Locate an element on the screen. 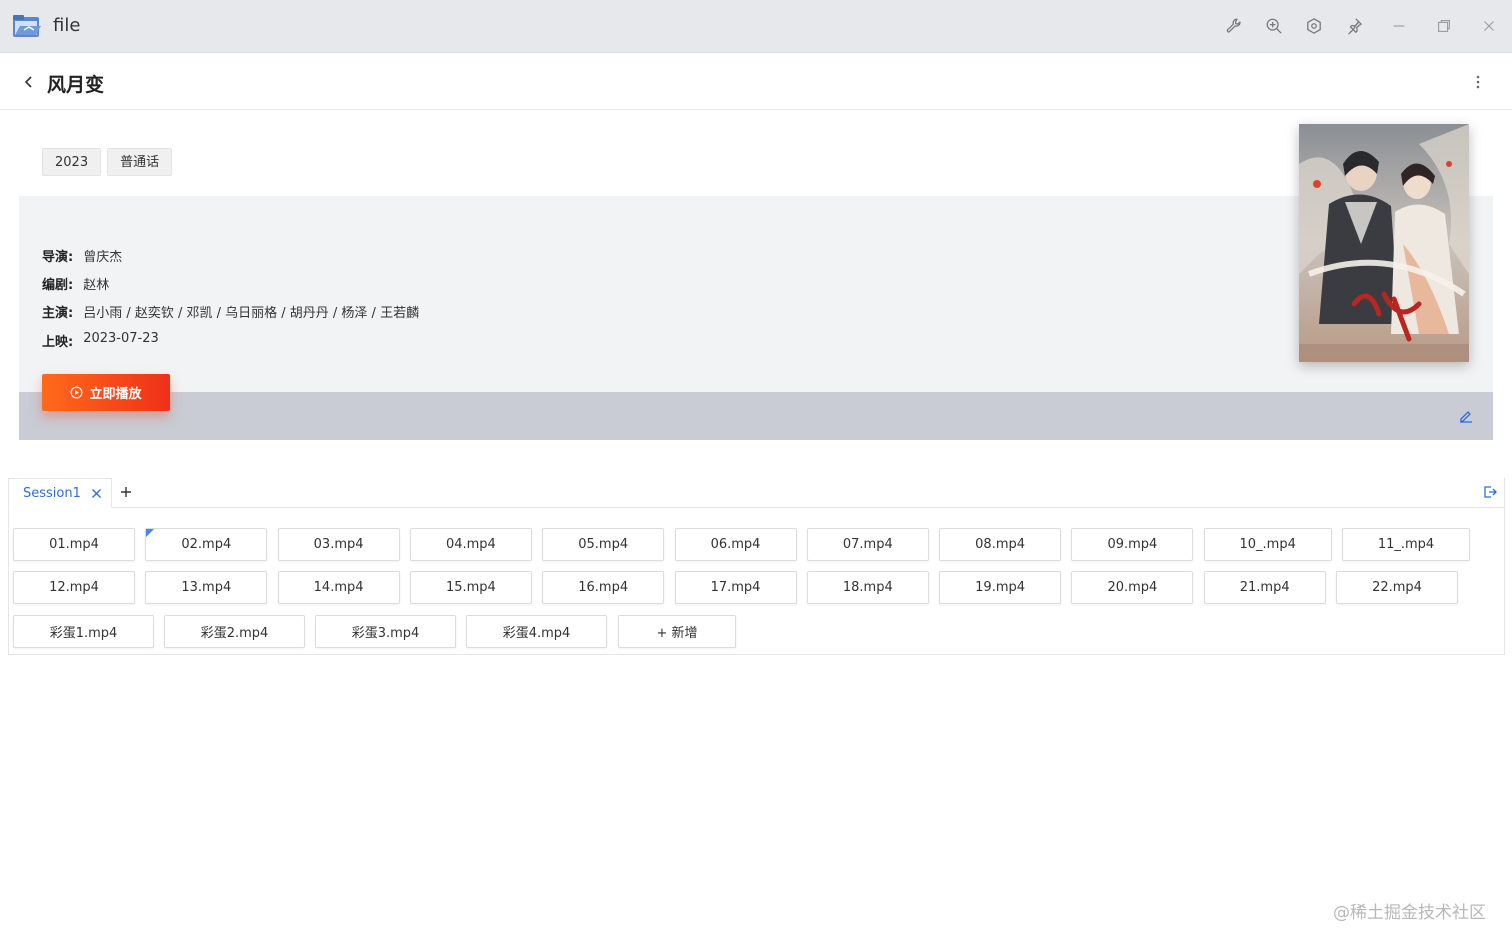  episode-button: 02.mp4 is located at coordinates (206, 544).